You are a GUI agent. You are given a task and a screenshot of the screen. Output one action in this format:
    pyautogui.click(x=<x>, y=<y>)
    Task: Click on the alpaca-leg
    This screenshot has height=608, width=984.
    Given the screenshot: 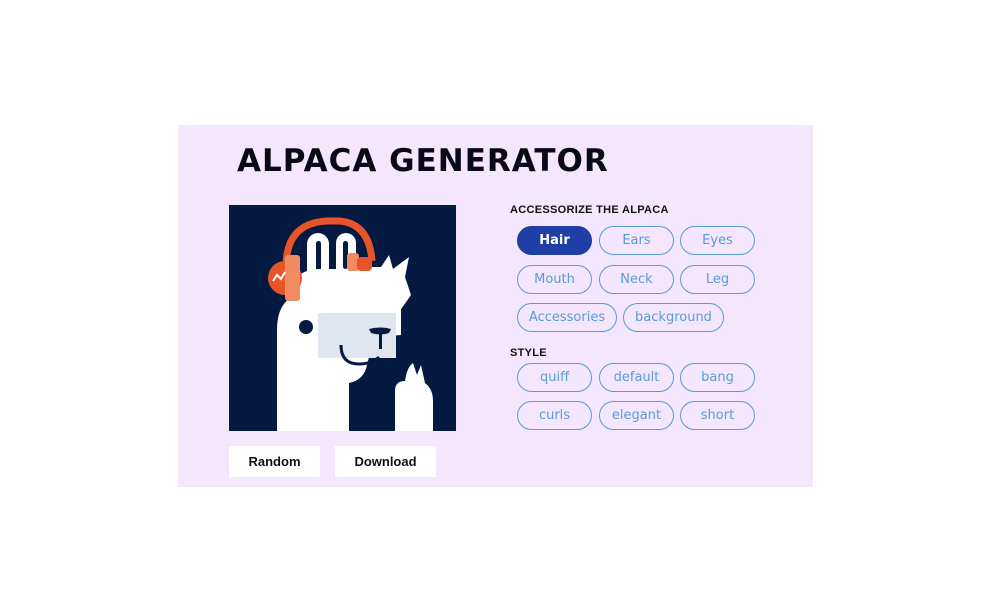 What is the action you would take?
    pyautogui.click(x=414, y=397)
    